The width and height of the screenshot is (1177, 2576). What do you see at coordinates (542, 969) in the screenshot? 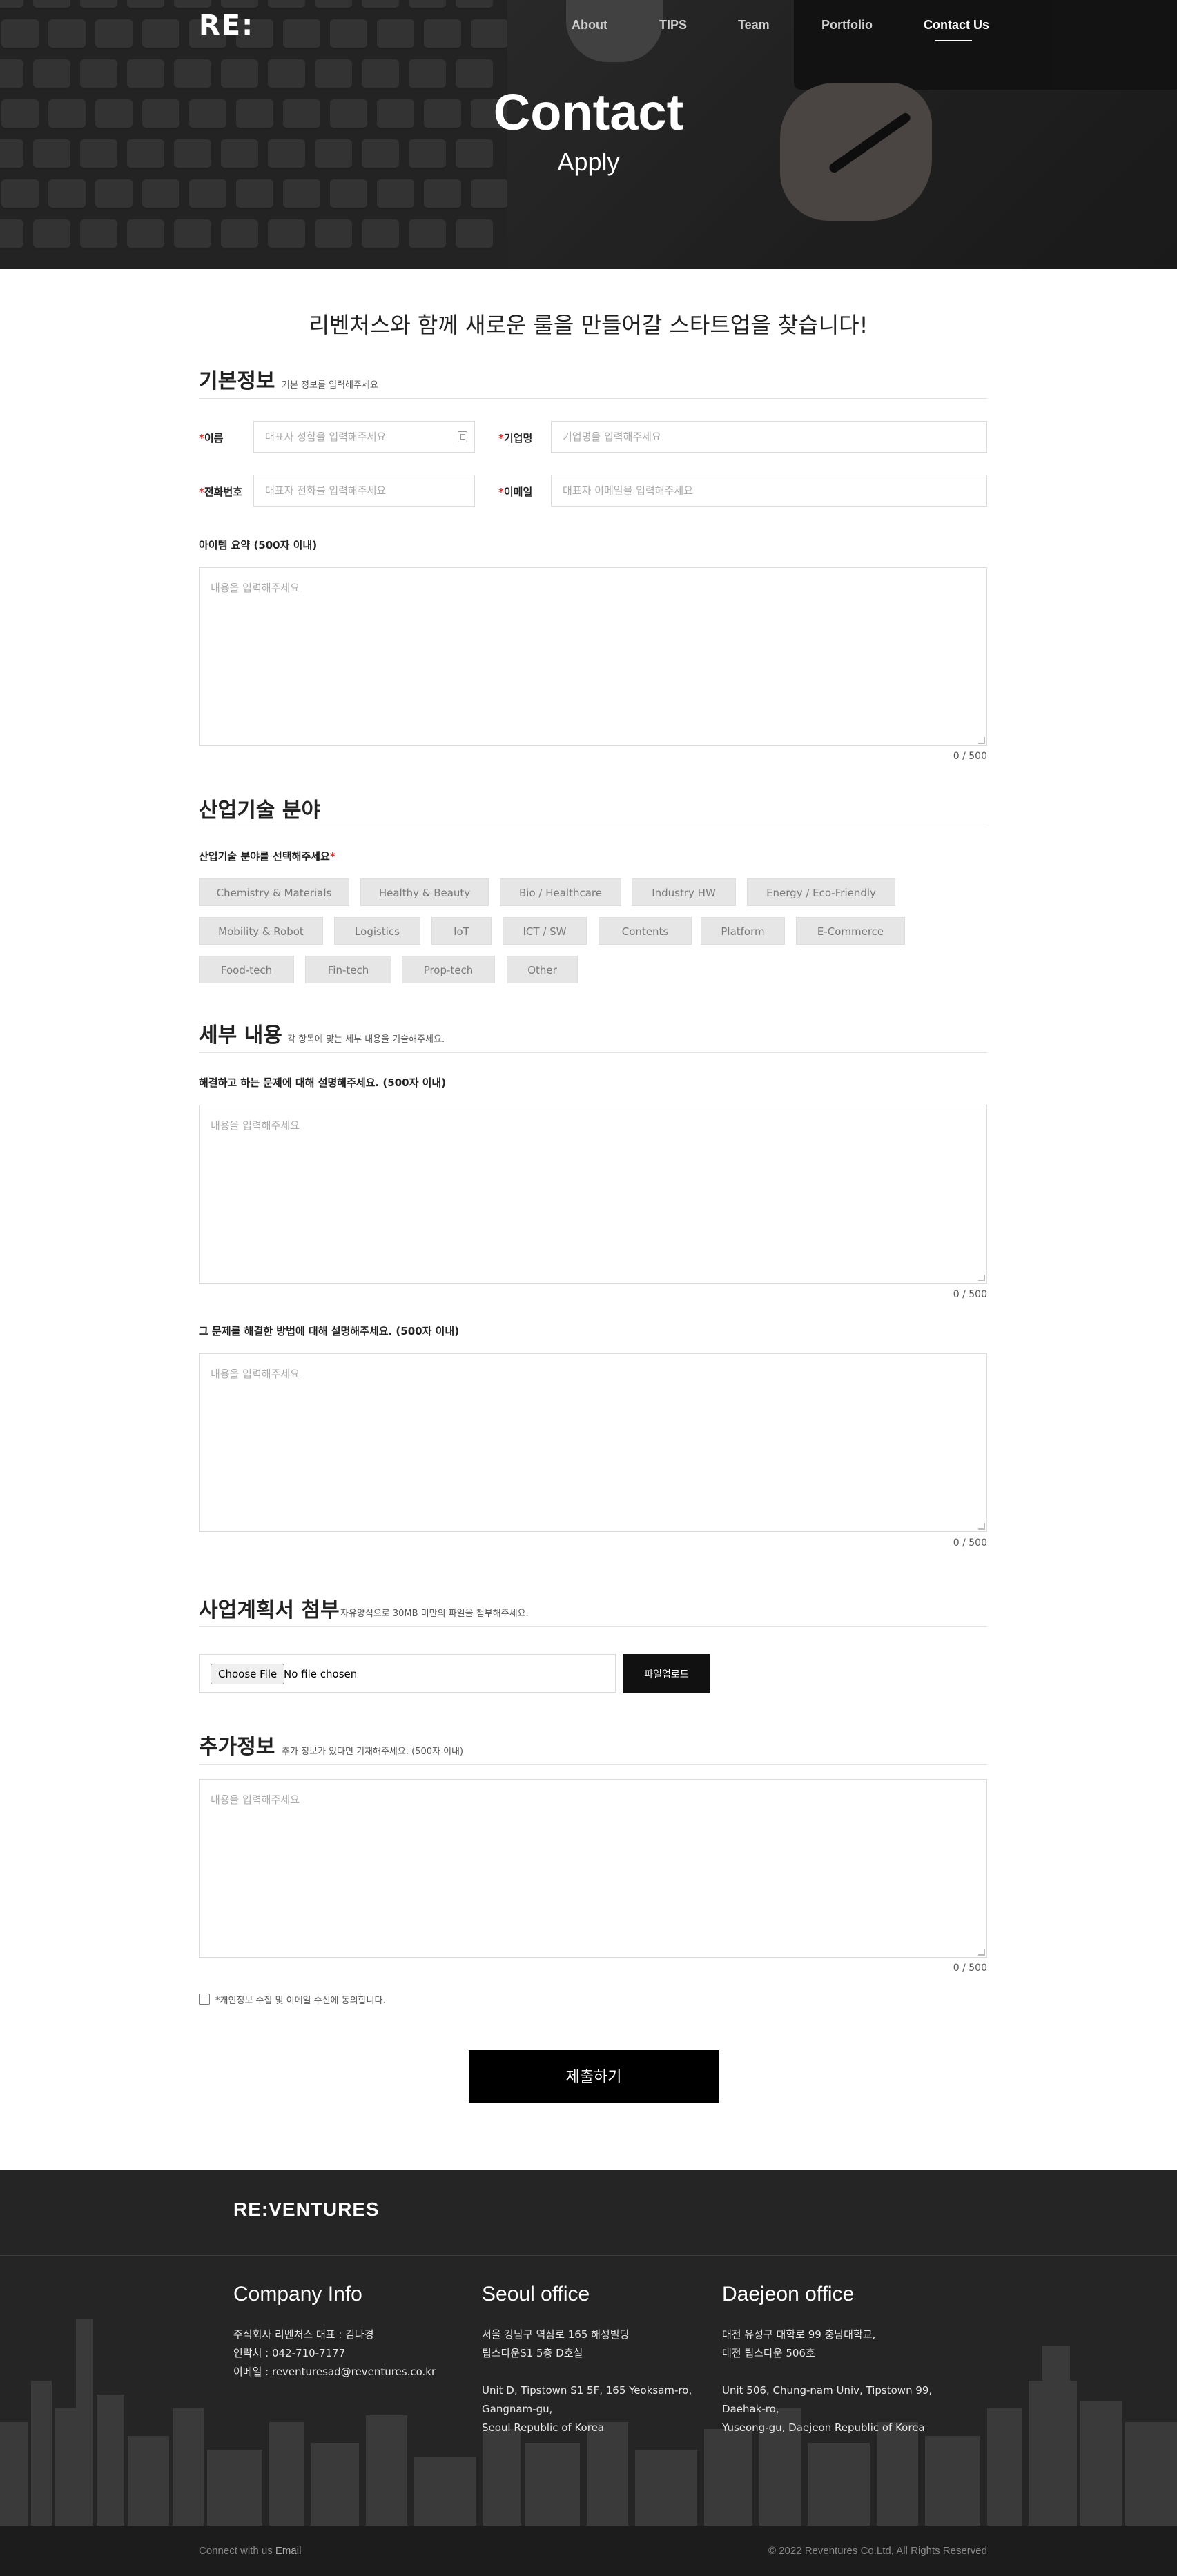
I see `chip-other: Other` at bounding box center [542, 969].